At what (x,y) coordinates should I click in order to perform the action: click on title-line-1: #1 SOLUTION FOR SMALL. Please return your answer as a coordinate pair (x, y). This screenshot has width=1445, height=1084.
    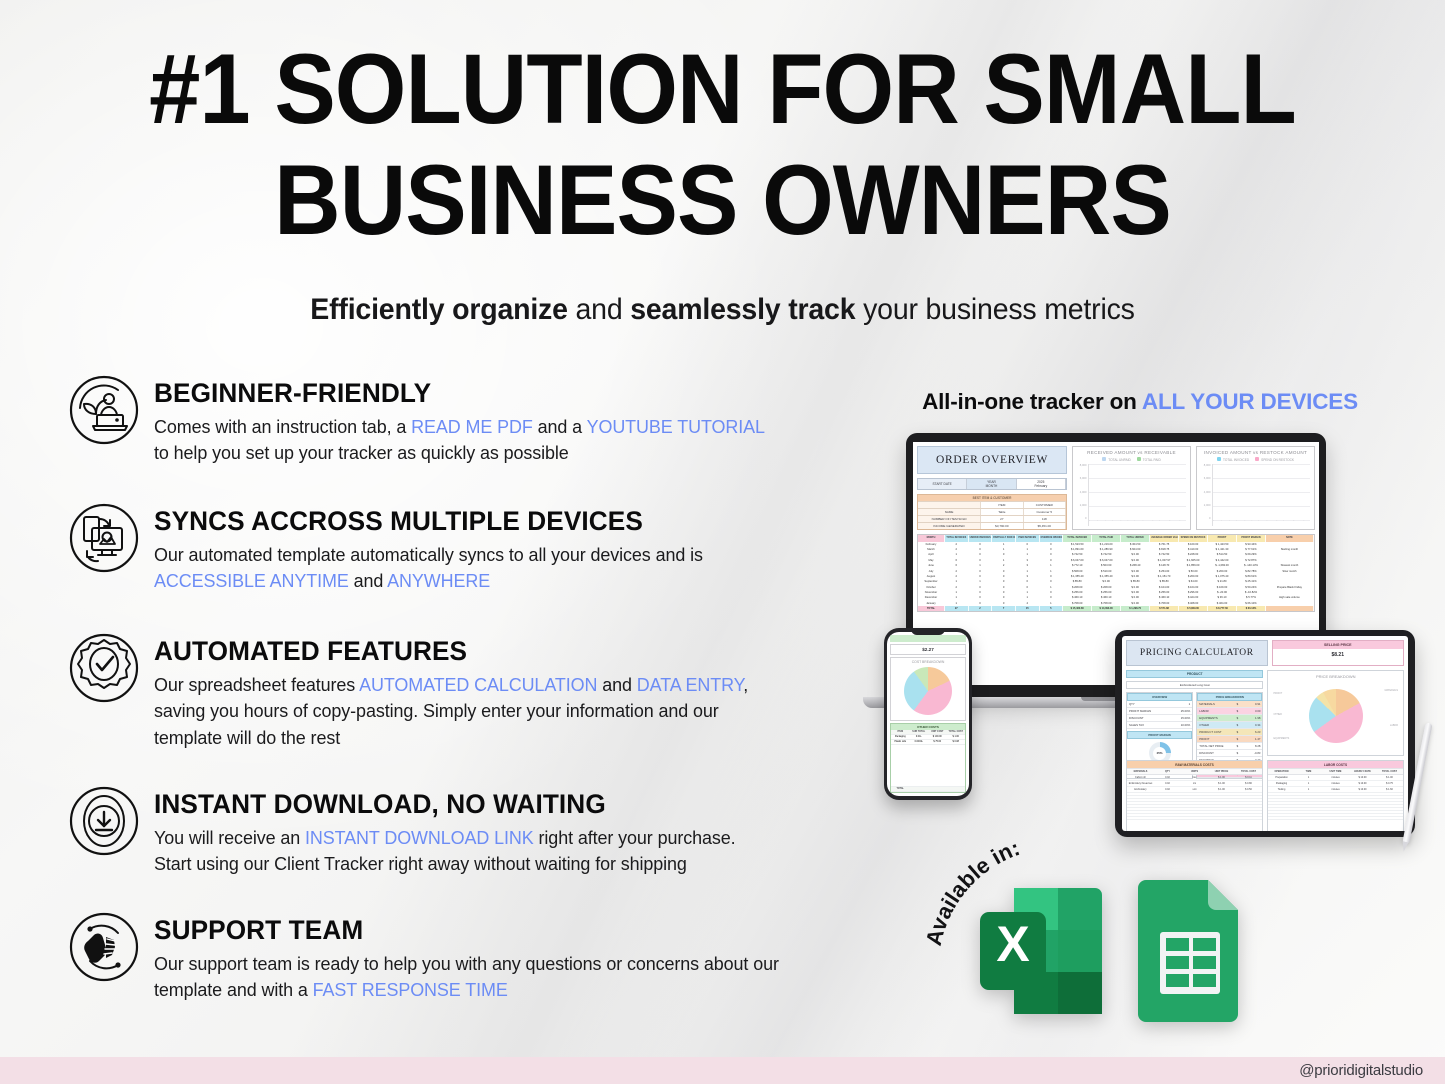
    Looking at the image, I should click on (723, 88).